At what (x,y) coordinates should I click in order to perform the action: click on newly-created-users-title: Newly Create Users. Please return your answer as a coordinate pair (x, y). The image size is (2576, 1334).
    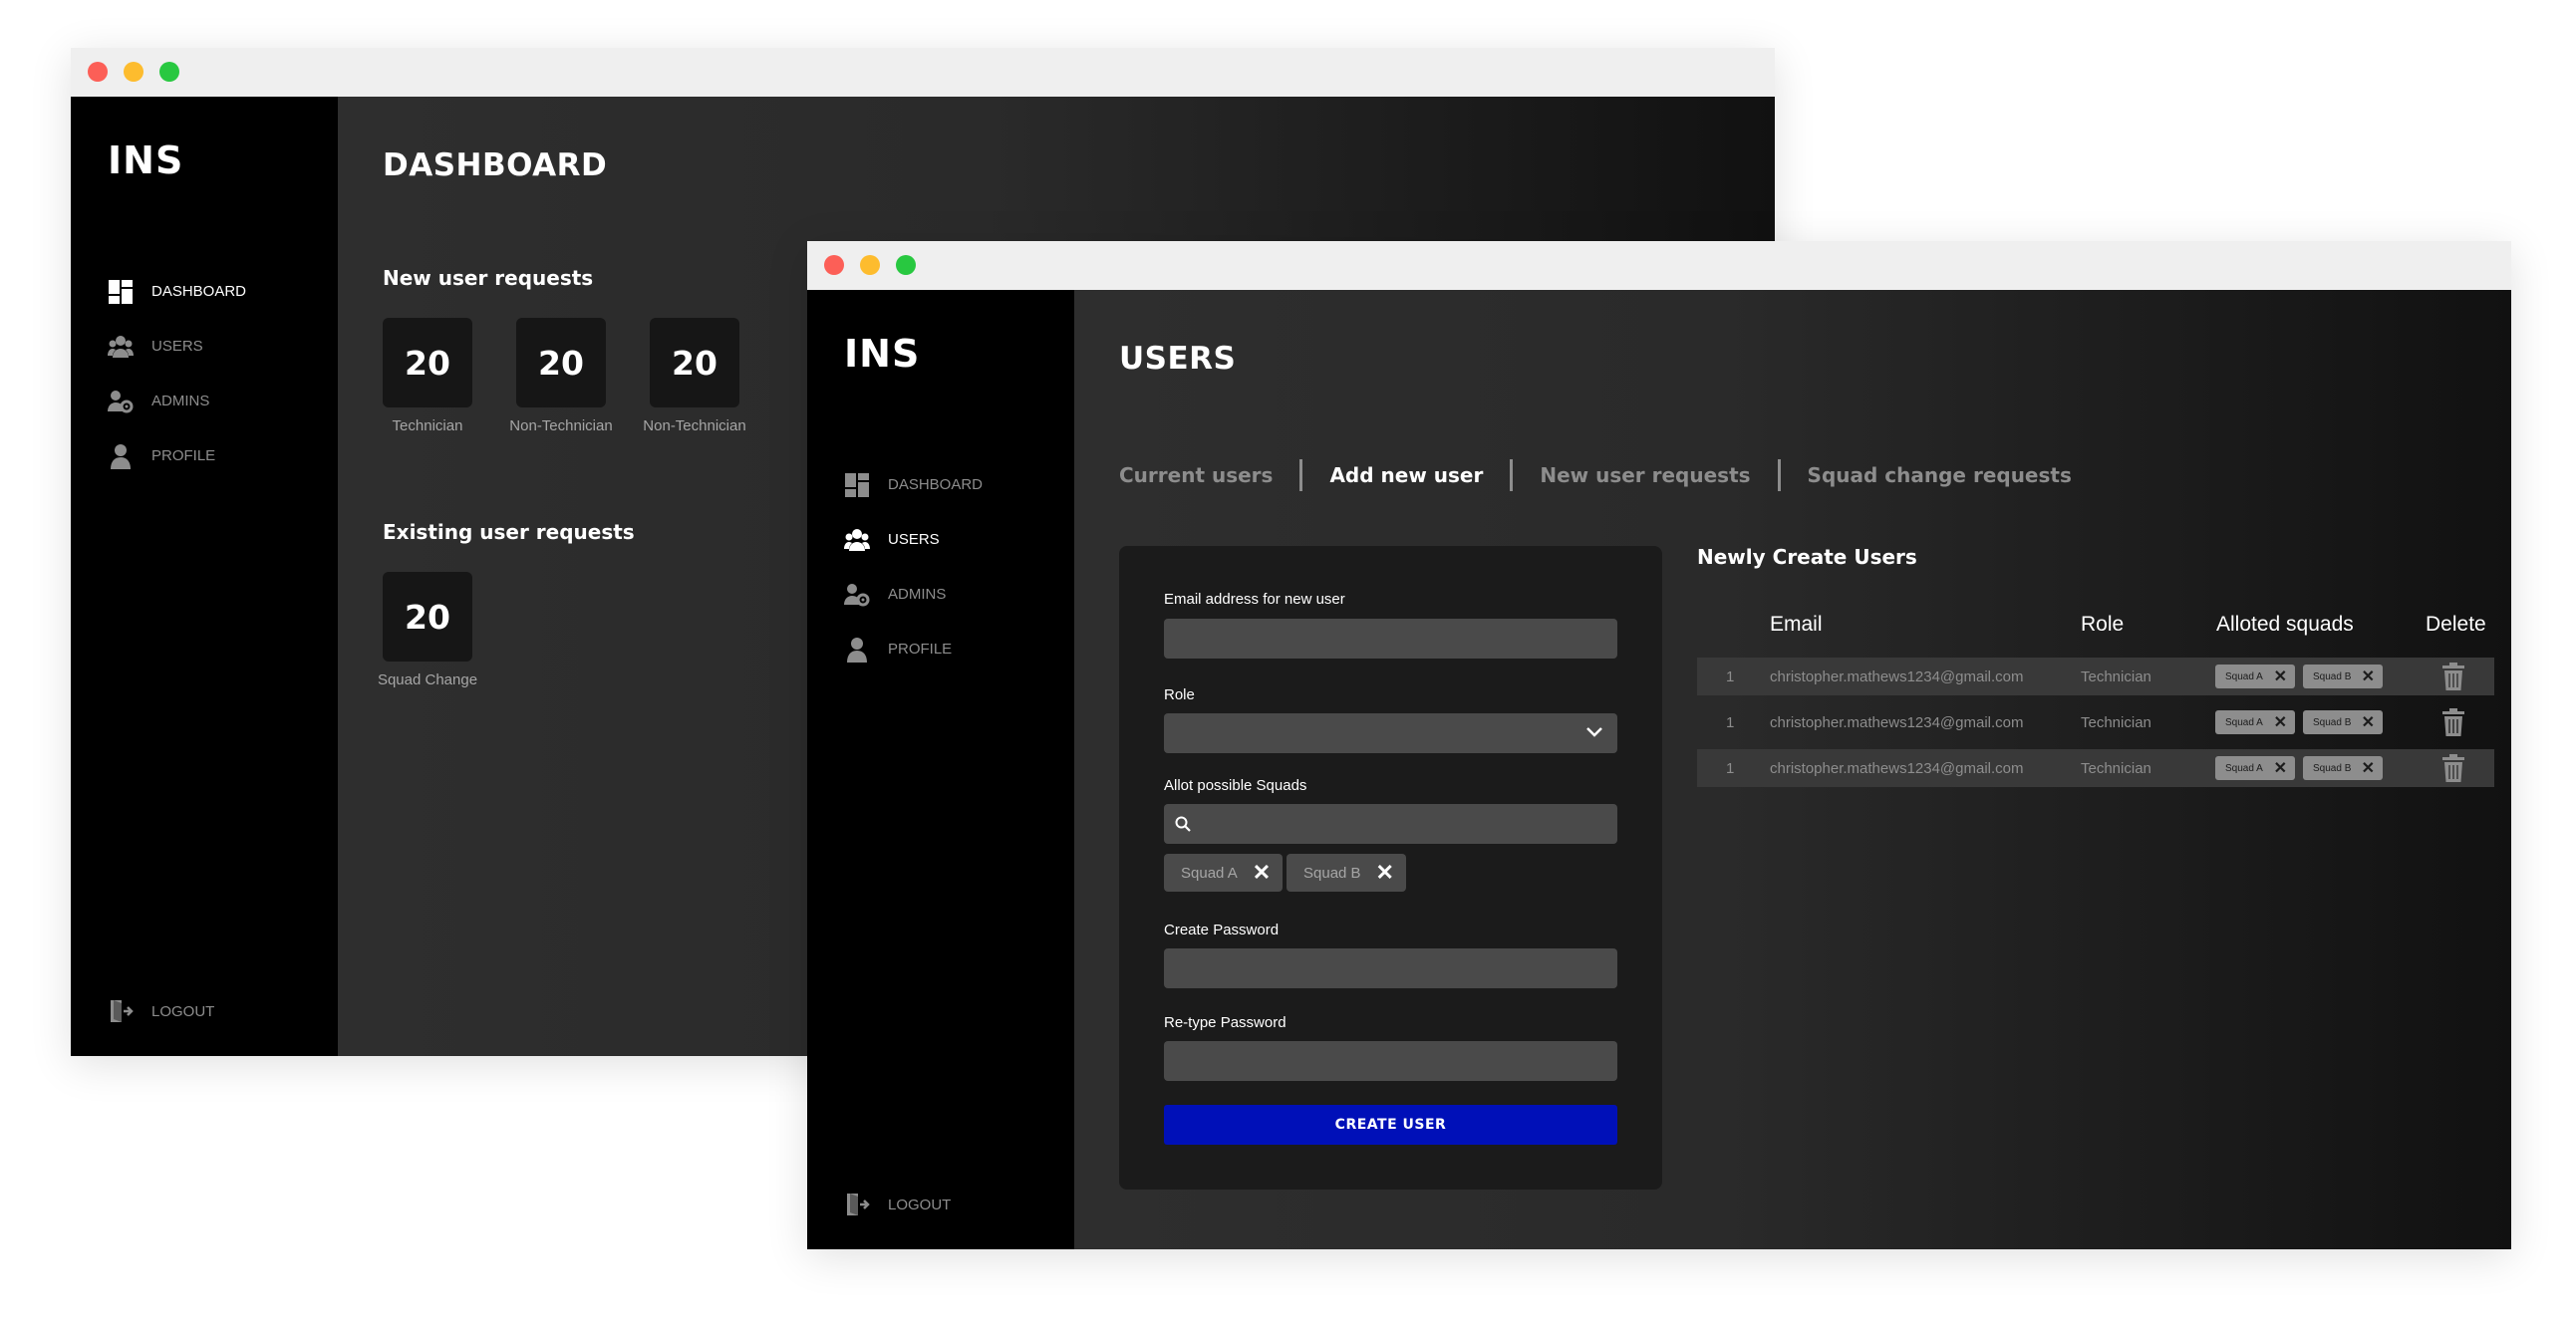
    Looking at the image, I should click on (1807, 557).